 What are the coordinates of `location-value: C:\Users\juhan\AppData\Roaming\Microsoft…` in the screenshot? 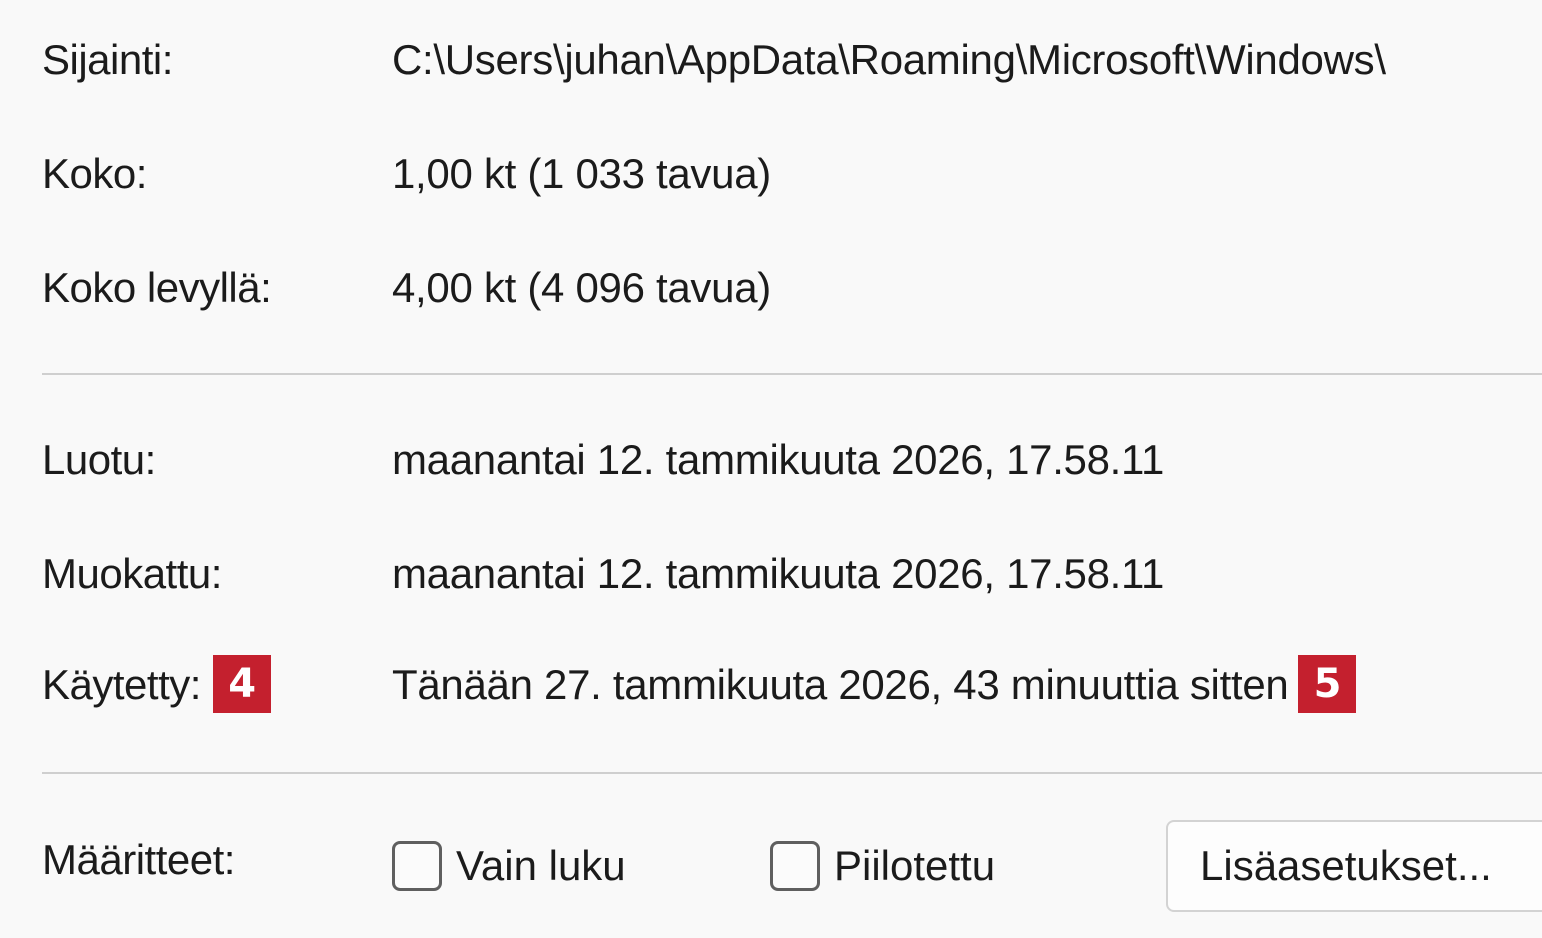 It's located at (889, 60).